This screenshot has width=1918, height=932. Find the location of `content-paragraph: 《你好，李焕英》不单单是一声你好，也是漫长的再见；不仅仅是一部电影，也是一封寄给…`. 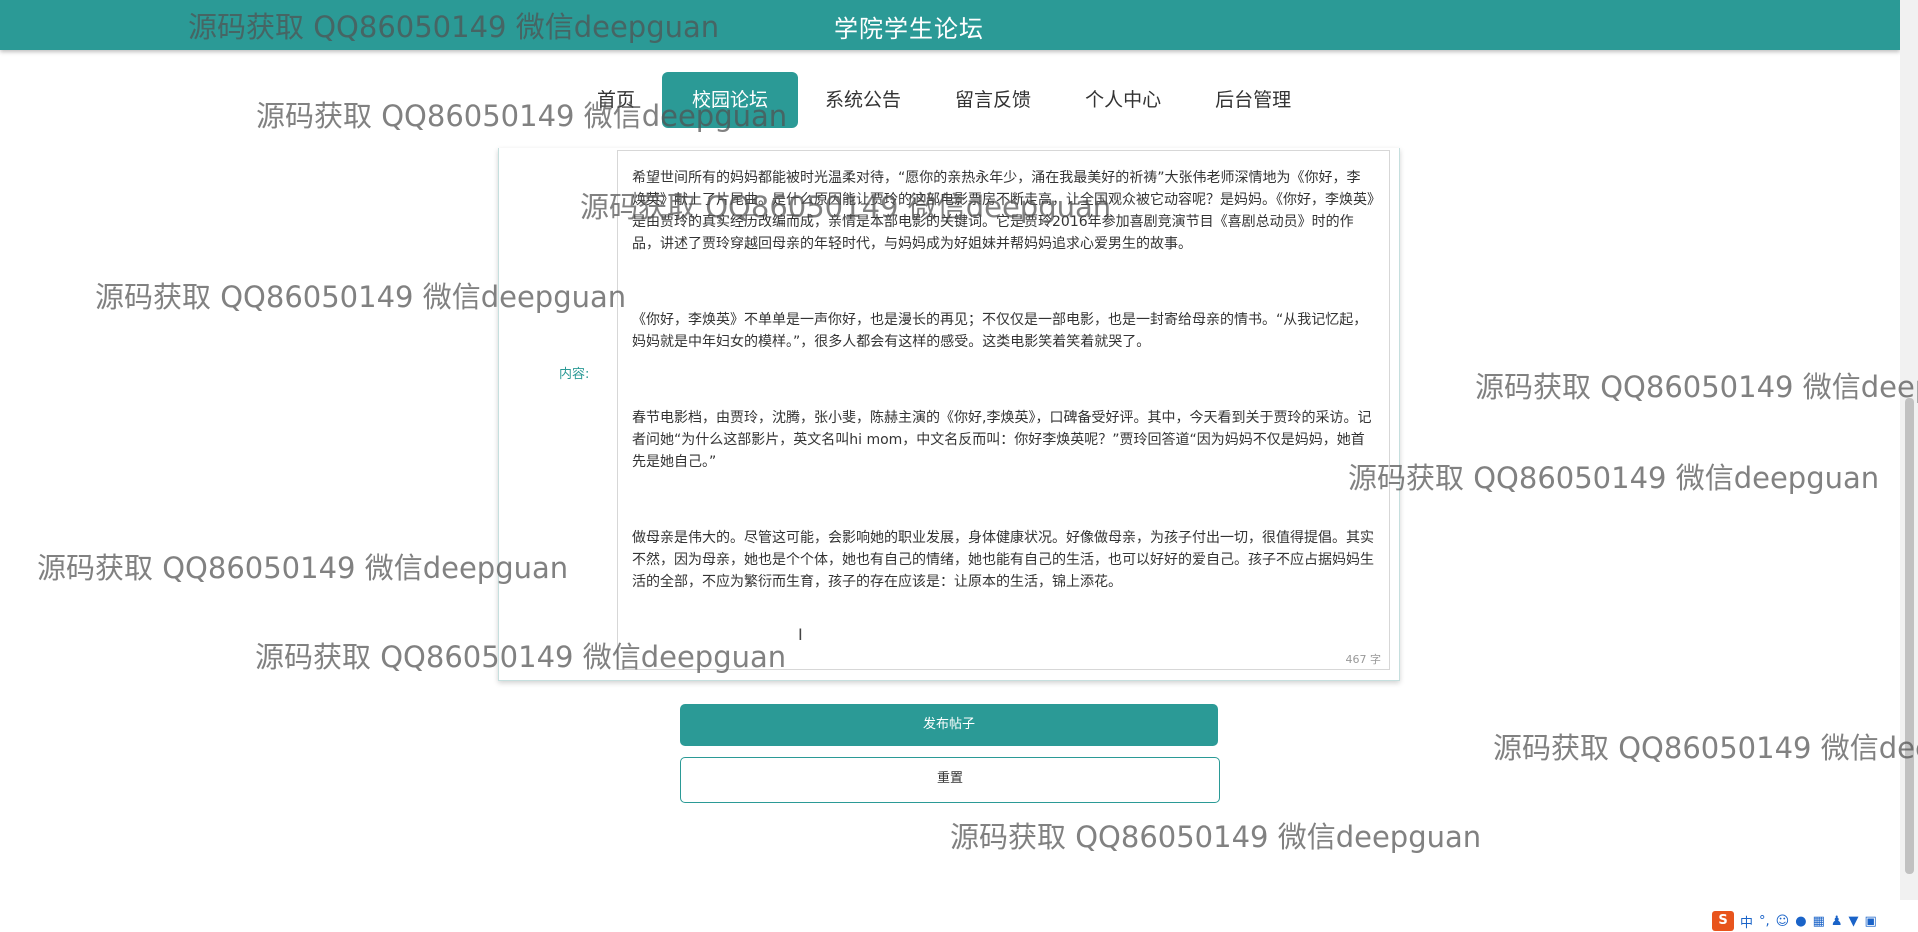

content-paragraph: 《你好，李焕英》不单单是一声你好，也是漫长的再见；不仅仅是一部电影，也是一封寄给… is located at coordinates (1000, 331).